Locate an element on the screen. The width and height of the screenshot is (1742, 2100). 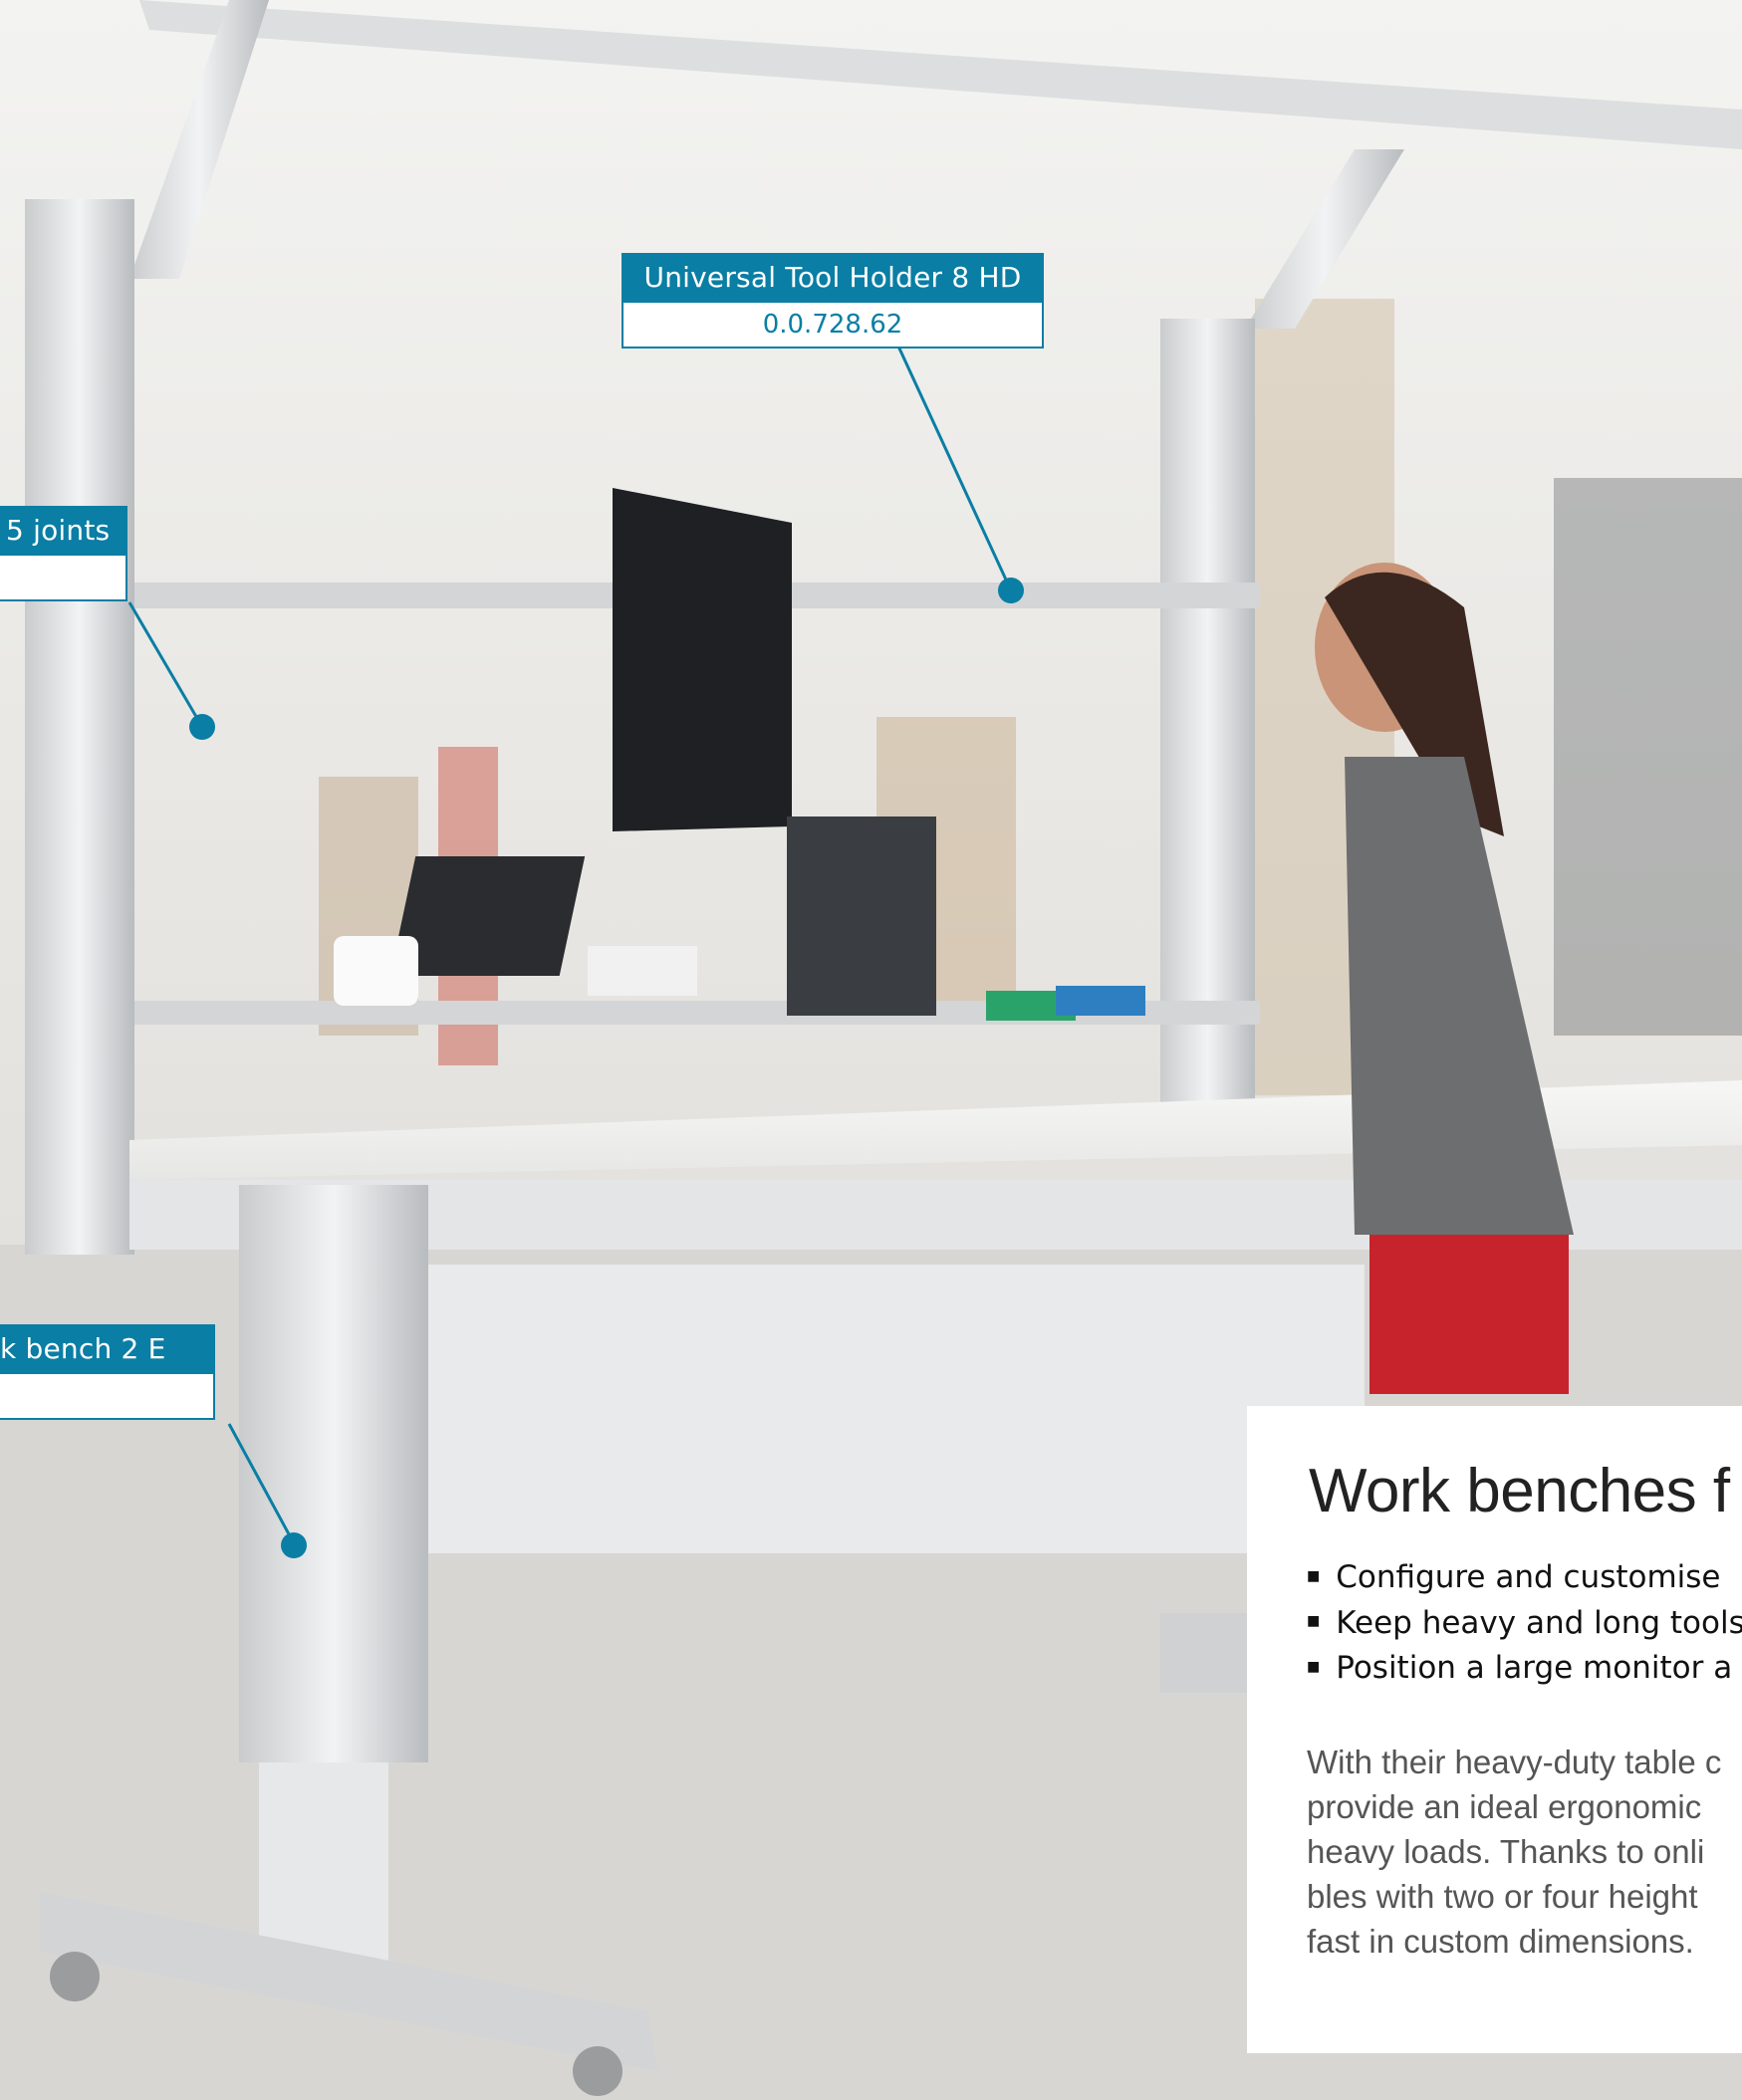
work-bench-callout-code is located at coordinates (108, 1397).